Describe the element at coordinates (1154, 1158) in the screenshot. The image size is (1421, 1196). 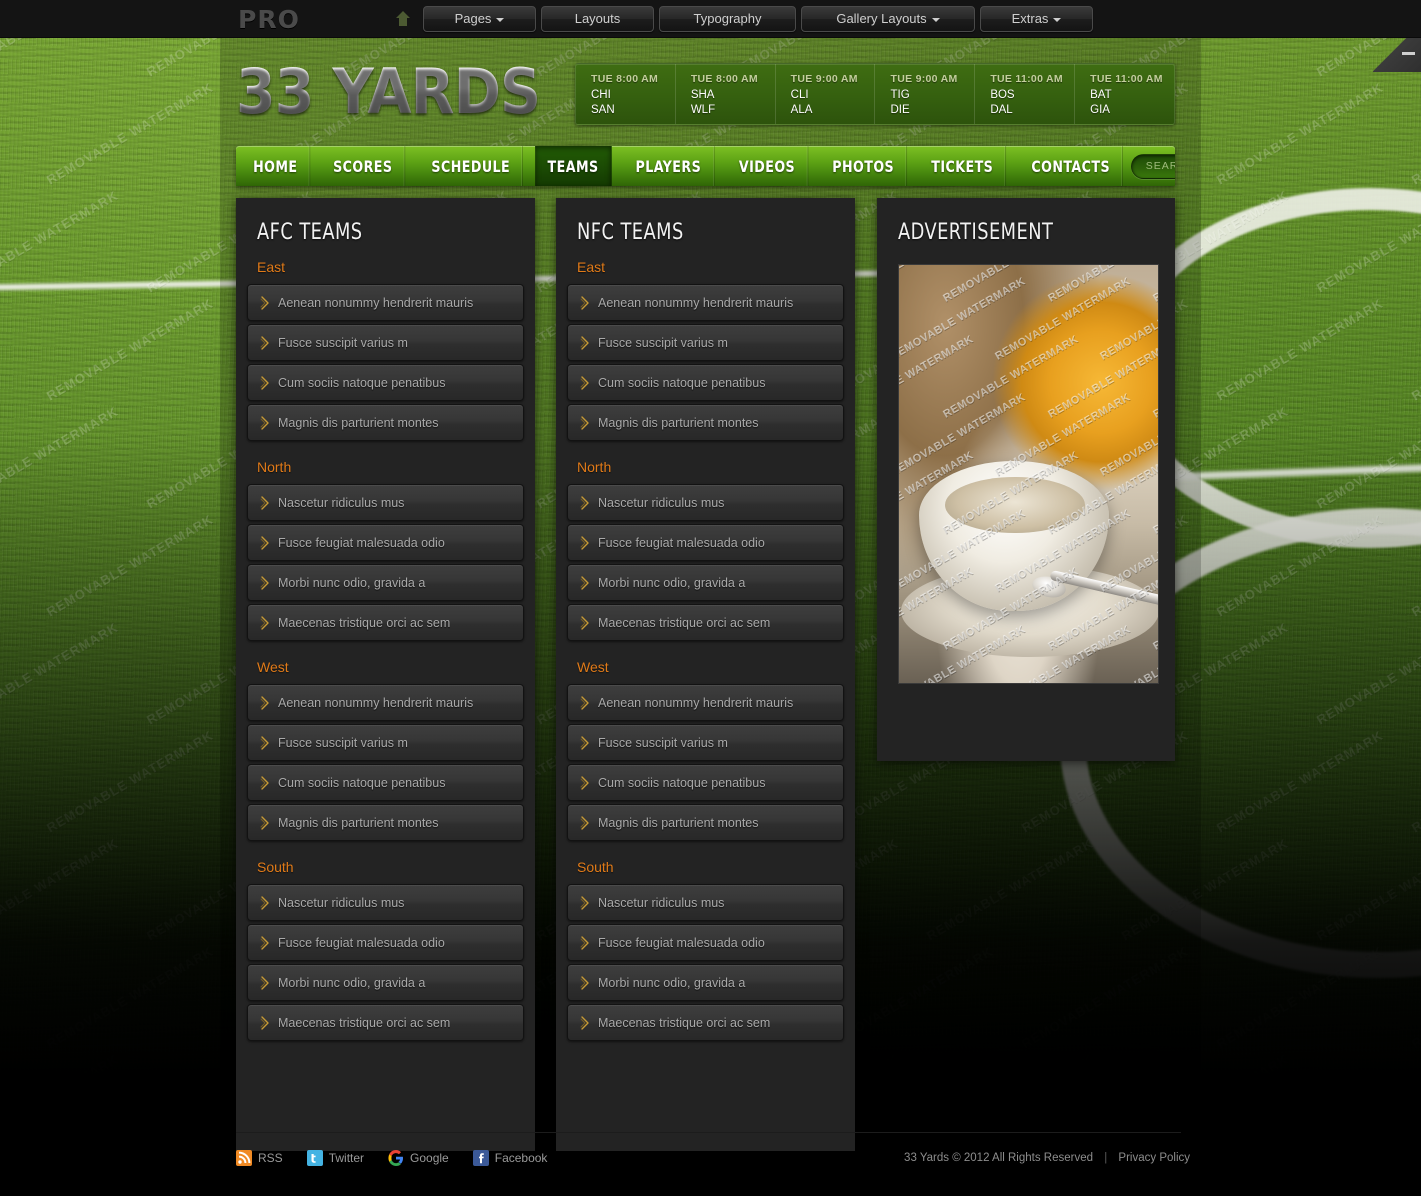
I see `privacy-policy-link: Privacy Policy` at that location.